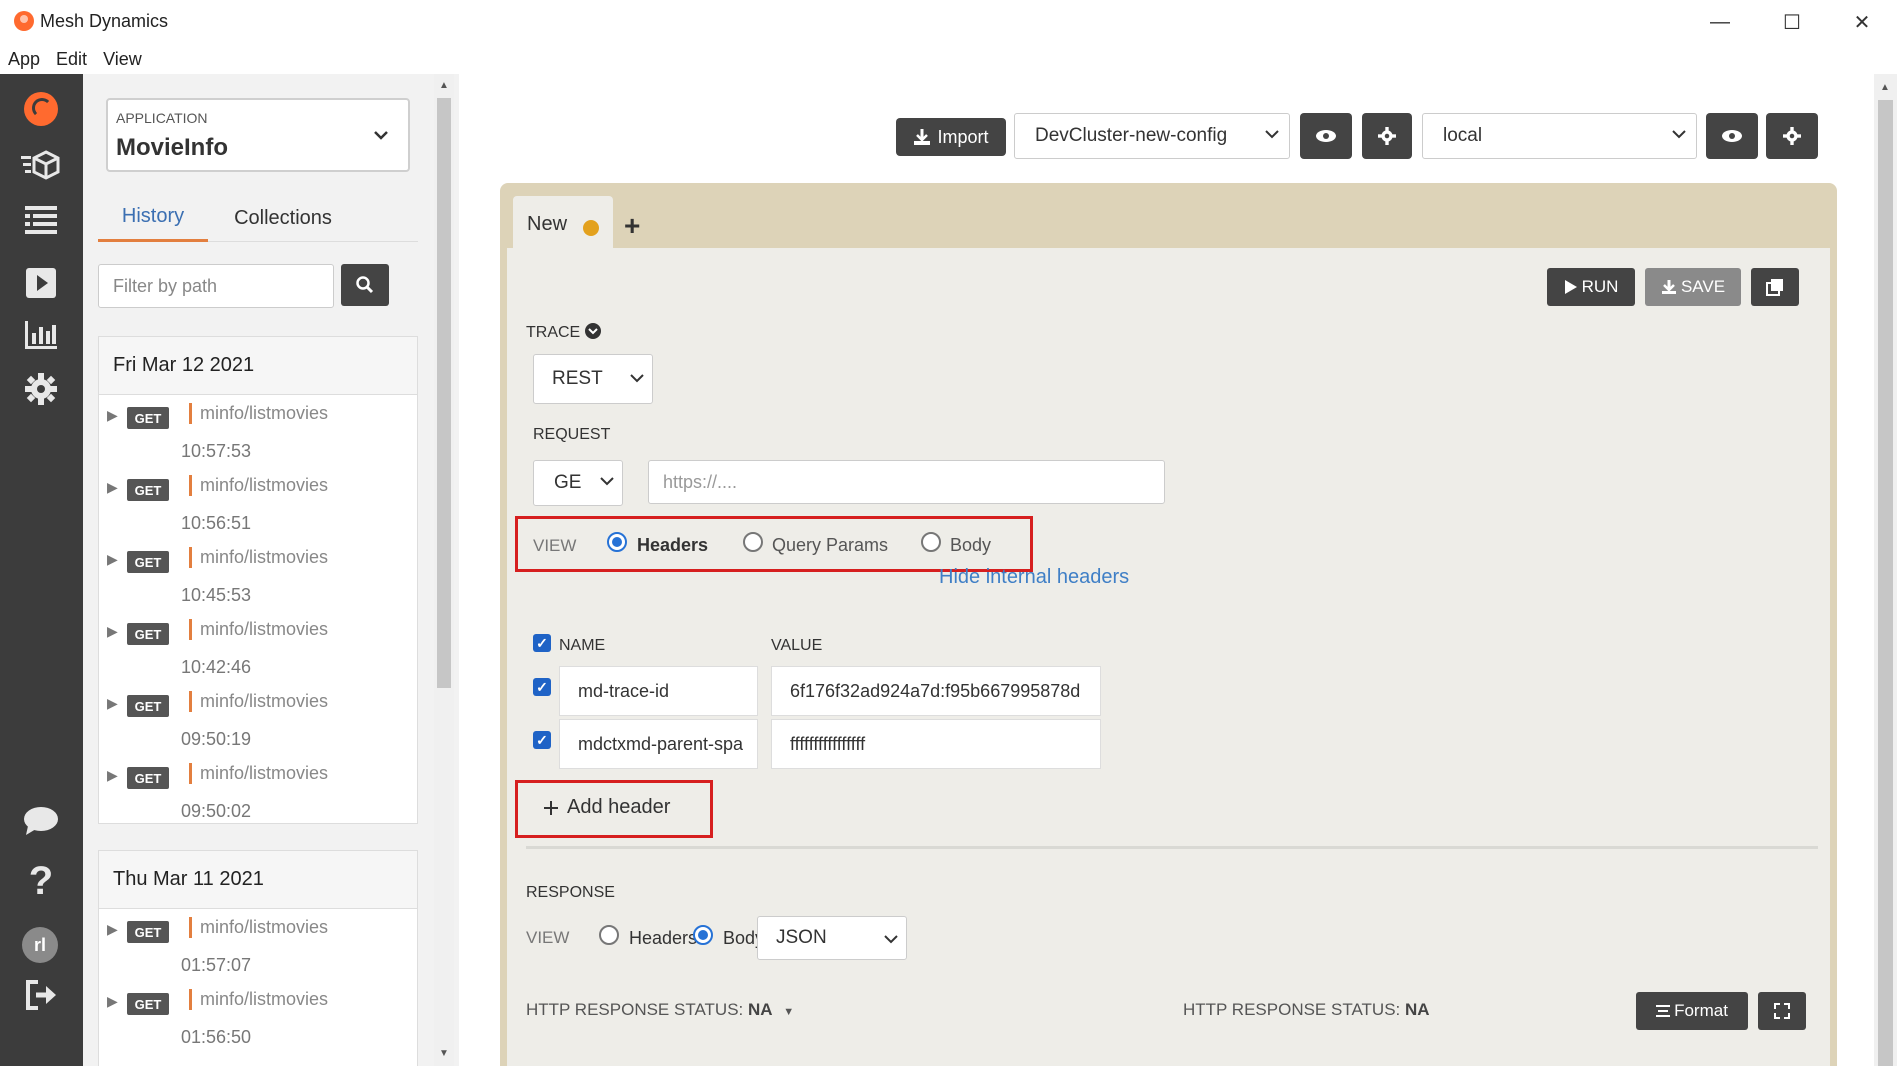 This screenshot has width=1897, height=1066. I want to click on application-value: MovieInfo, so click(172, 147).